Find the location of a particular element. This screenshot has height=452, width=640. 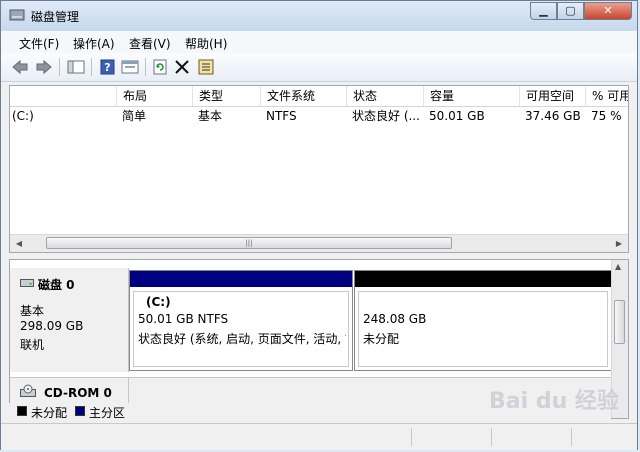

column-header-layout: 布局 is located at coordinates (154, 96).